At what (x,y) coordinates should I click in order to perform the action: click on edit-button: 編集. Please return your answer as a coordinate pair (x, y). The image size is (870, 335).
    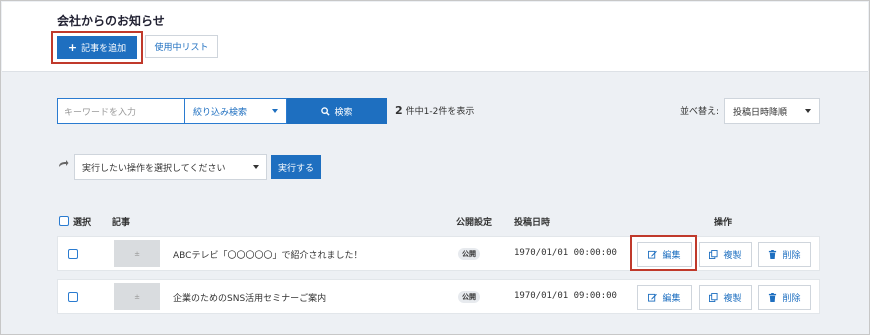
    Looking at the image, I should click on (664, 297).